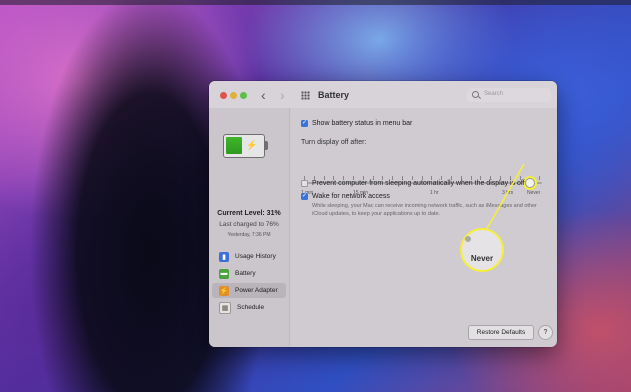  Describe the element at coordinates (246, 146) in the screenshot. I see `battery-level-icon: ⚡` at that location.